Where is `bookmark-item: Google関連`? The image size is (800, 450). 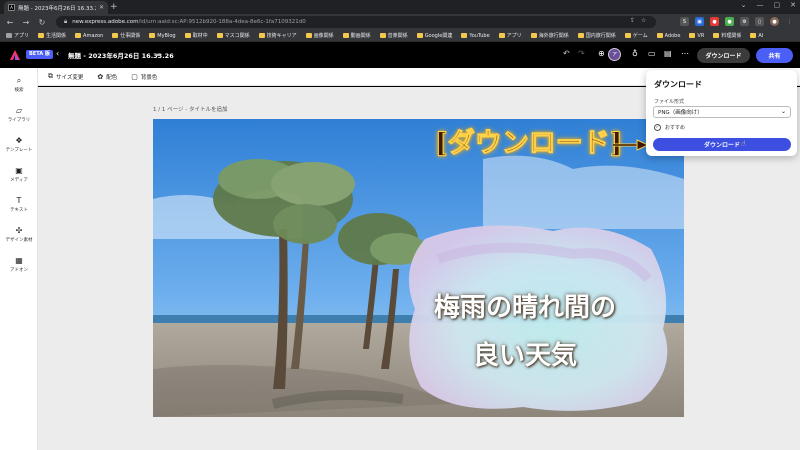
bookmark-item: Google関連 is located at coordinates (434, 35).